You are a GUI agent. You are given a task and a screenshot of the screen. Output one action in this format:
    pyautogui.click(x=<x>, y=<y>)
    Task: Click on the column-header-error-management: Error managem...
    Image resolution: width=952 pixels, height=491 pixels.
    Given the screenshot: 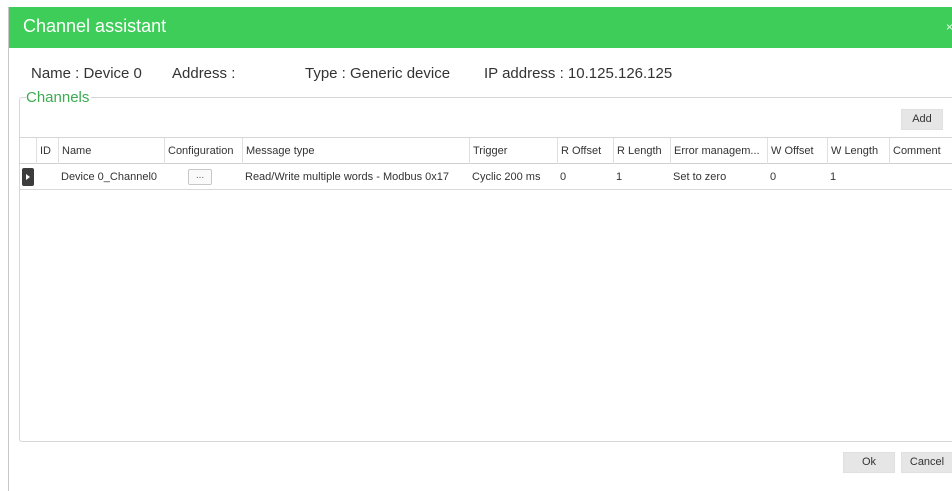 What is the action you would take?
    pyautogui.click(x=718, y=151)
    